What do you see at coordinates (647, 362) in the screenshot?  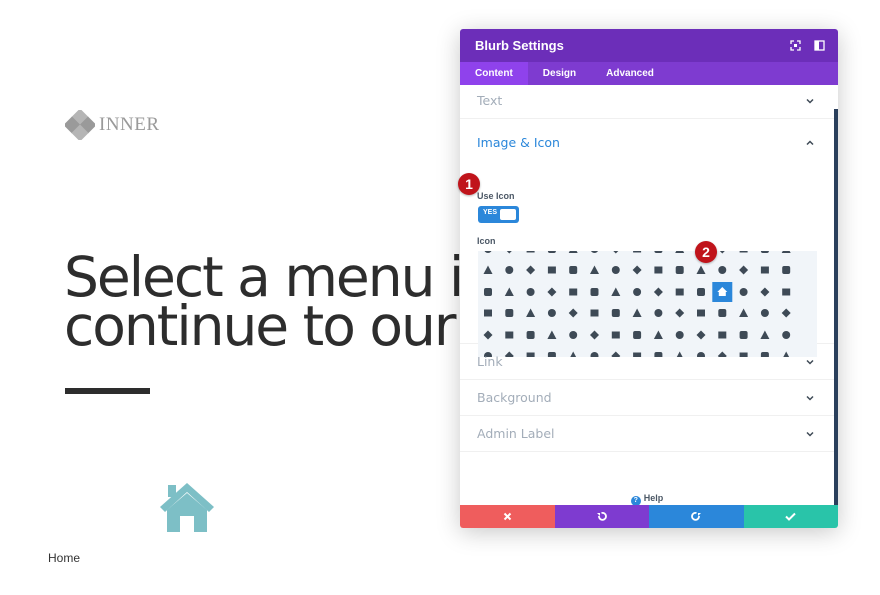 I see `section-link: Link` at bounding box center [647, 362].